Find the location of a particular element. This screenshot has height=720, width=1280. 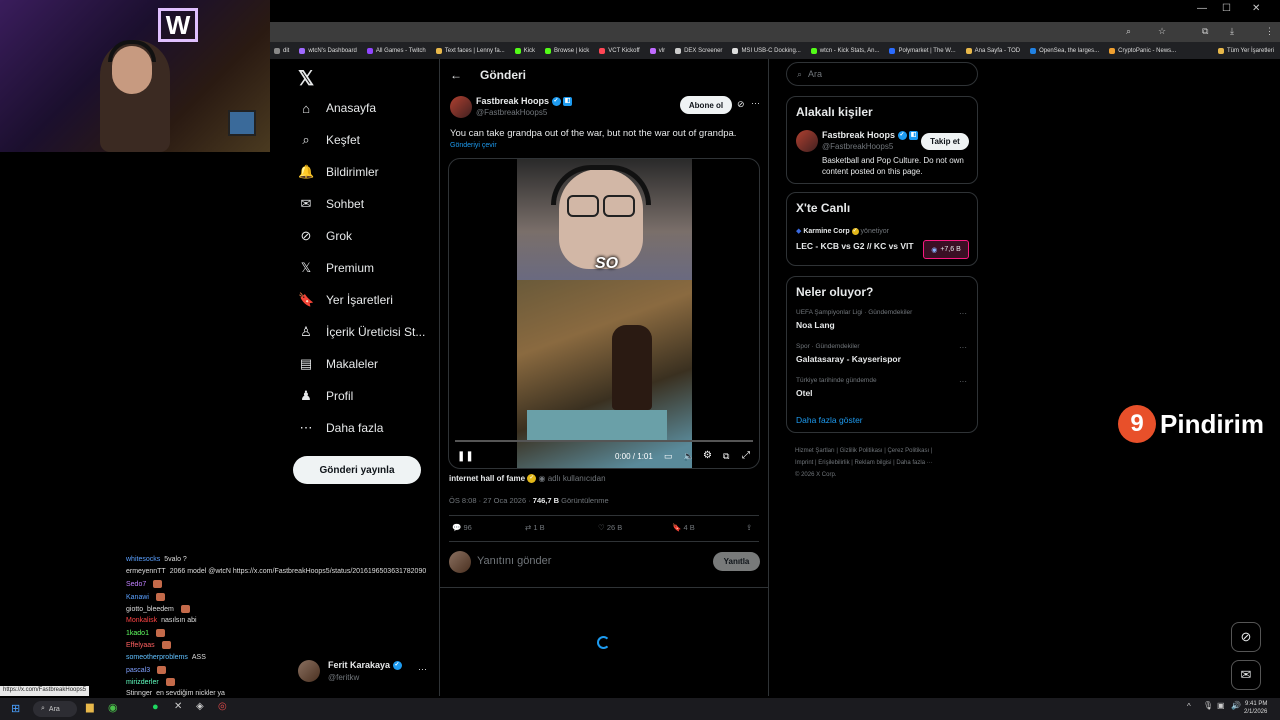

minimize-button: — is located at coordinates (1202, 8).